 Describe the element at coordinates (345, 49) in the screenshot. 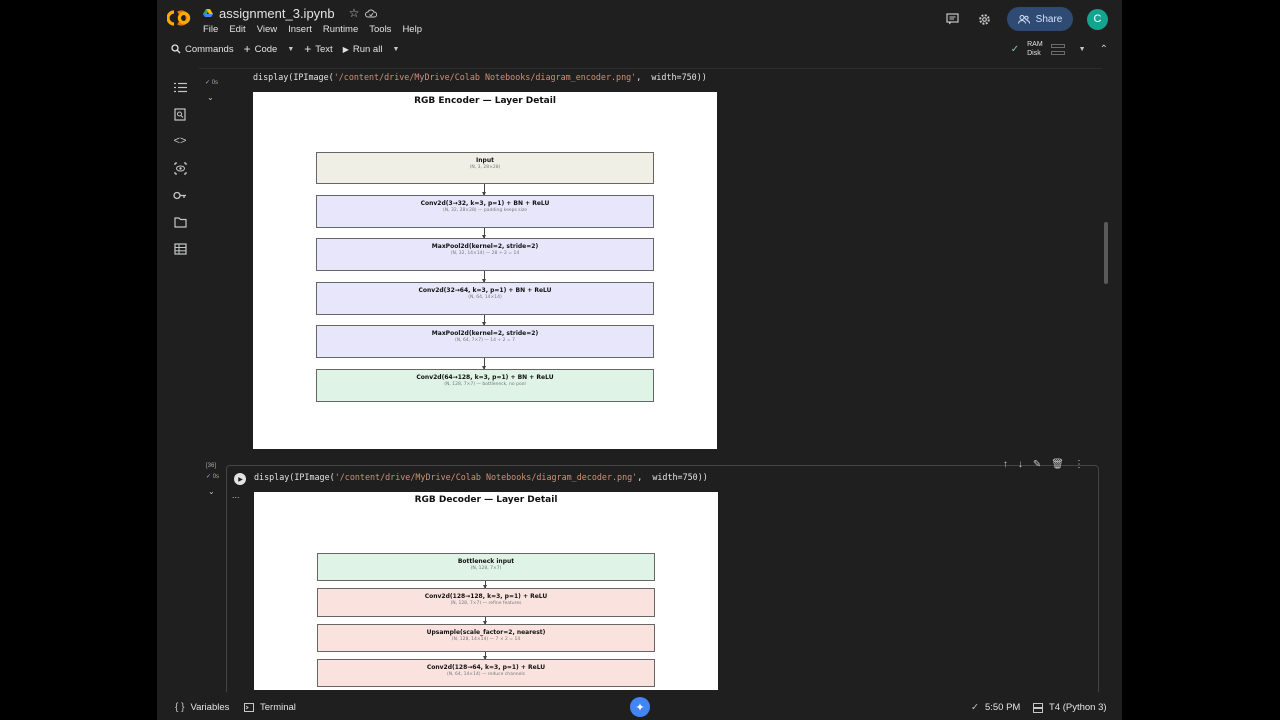

I see `play-icon: ▶` at that location.